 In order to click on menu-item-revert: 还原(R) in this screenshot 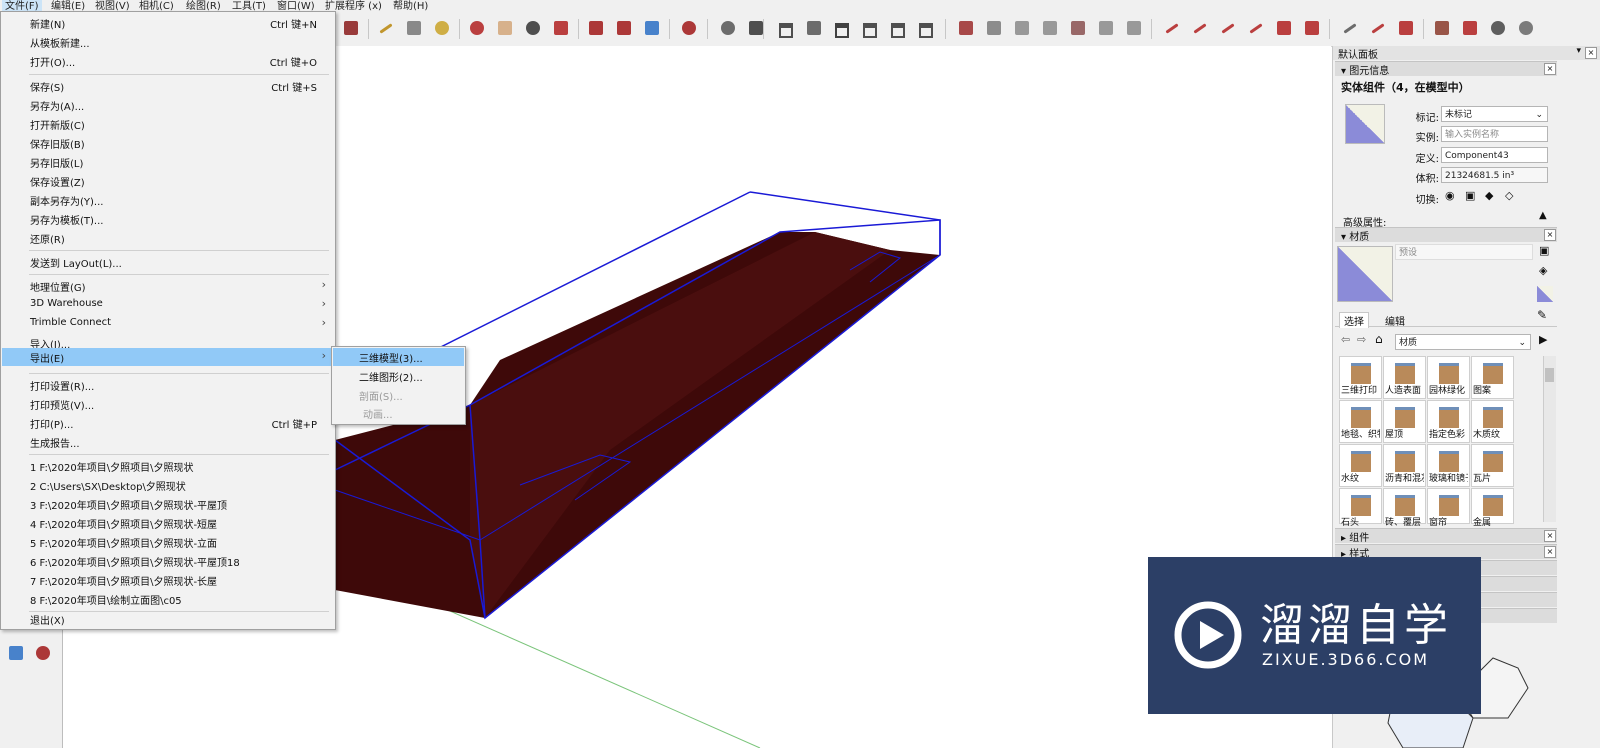, I will do `click(167, 238)`.